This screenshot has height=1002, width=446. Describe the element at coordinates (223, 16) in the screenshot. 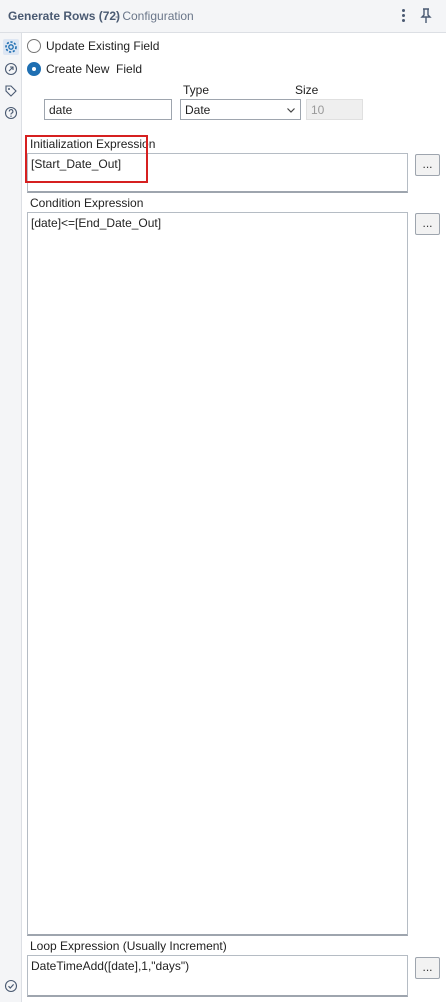

I see `panel-header: Generate Rows (72) - Configuration` at that location.